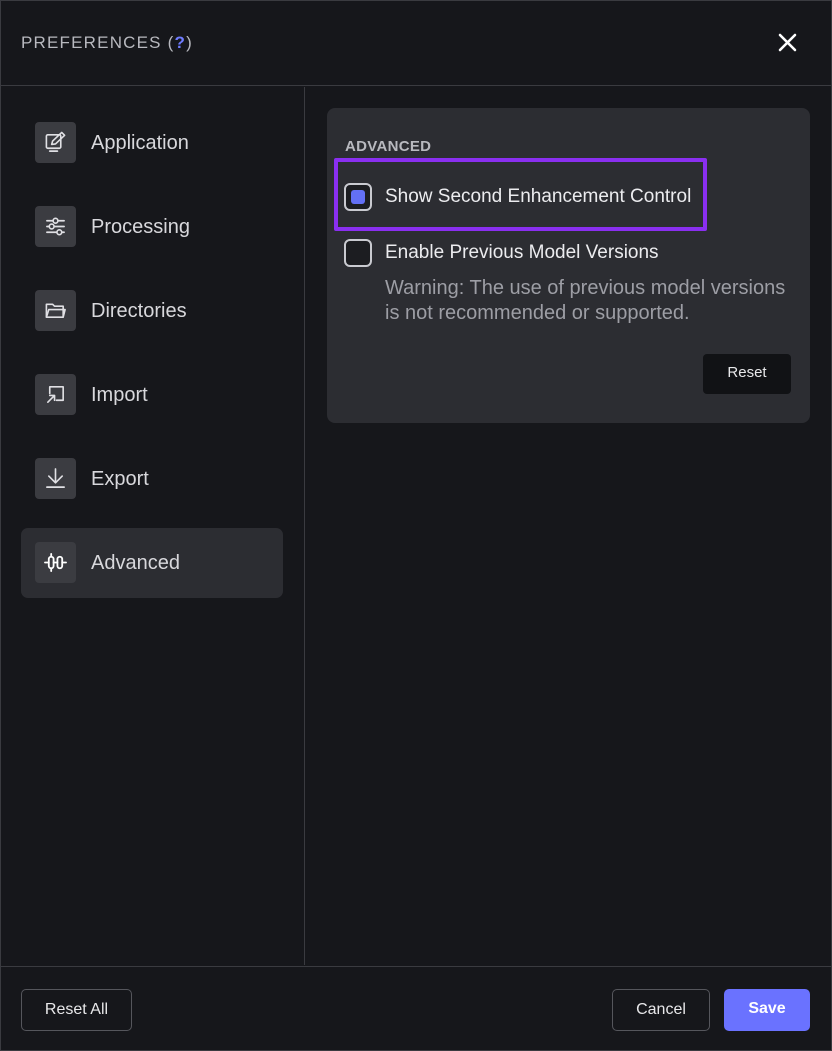 Image resolution: width=832 pixels, height=1051 pixels. Describe the element at coordinates (55, 310) in the screenshot. I see `folder-icon` at that location.